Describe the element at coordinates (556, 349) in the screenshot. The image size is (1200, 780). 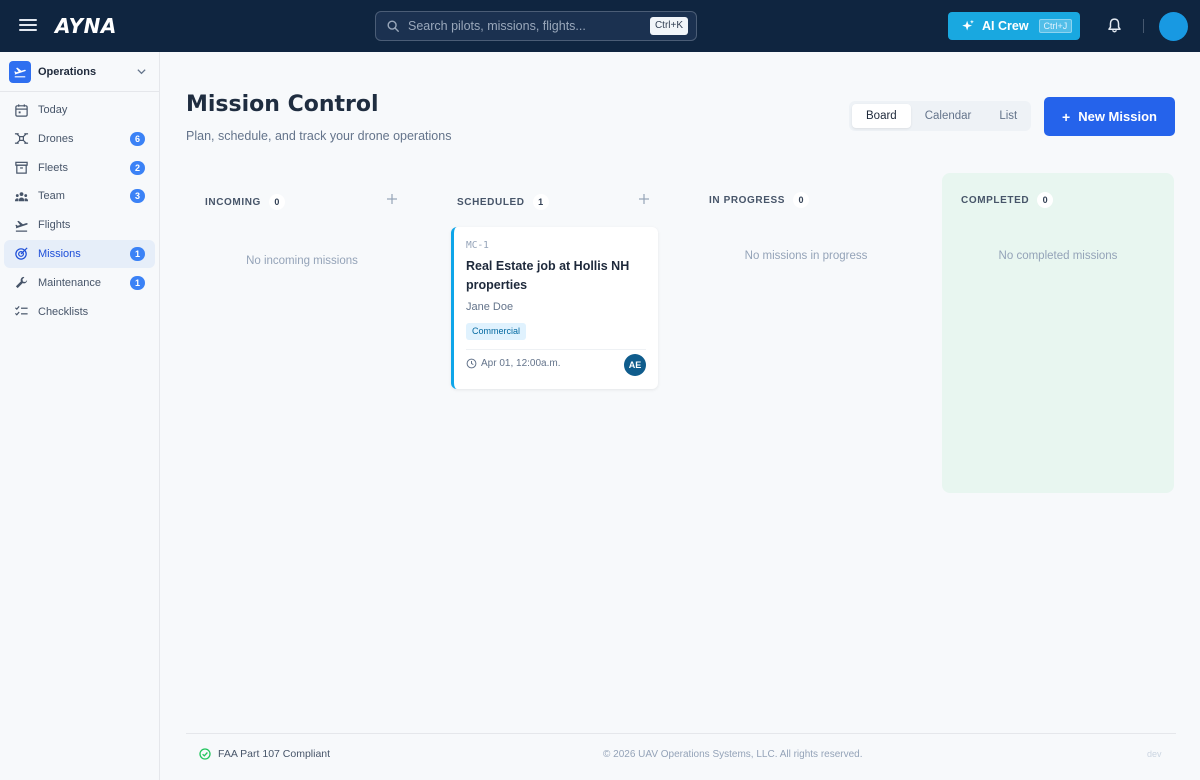
I see `card-divider` at that location.